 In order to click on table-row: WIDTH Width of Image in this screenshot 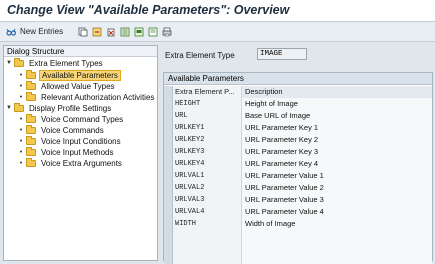, I will do `click(298, 224)`.